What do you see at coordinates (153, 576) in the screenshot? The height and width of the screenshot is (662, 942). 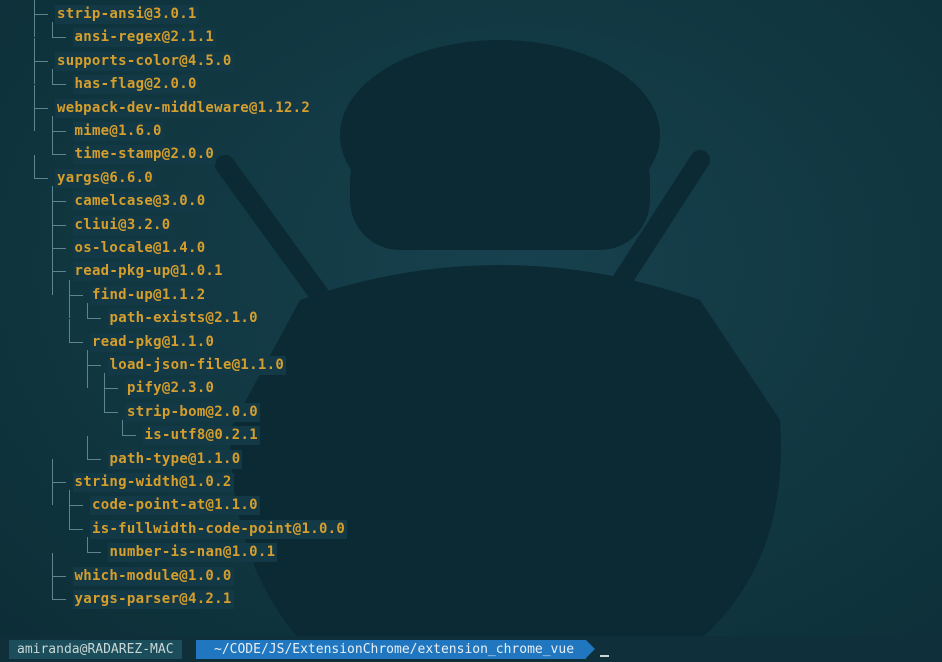 I see `package-name: which-module@1.0.0` at bounding box center [153, 576].